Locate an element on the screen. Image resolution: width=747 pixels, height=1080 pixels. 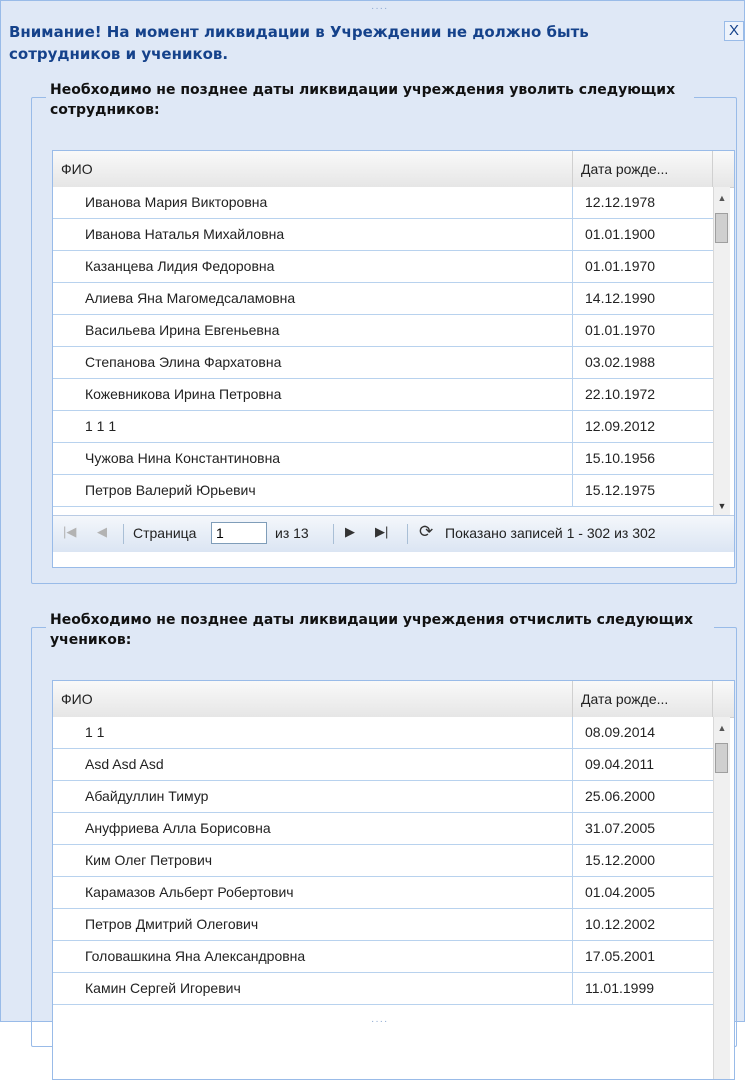
table-row: Камин Сергей Игоревич 11.01.1999 is located at coordinates (383, 989).